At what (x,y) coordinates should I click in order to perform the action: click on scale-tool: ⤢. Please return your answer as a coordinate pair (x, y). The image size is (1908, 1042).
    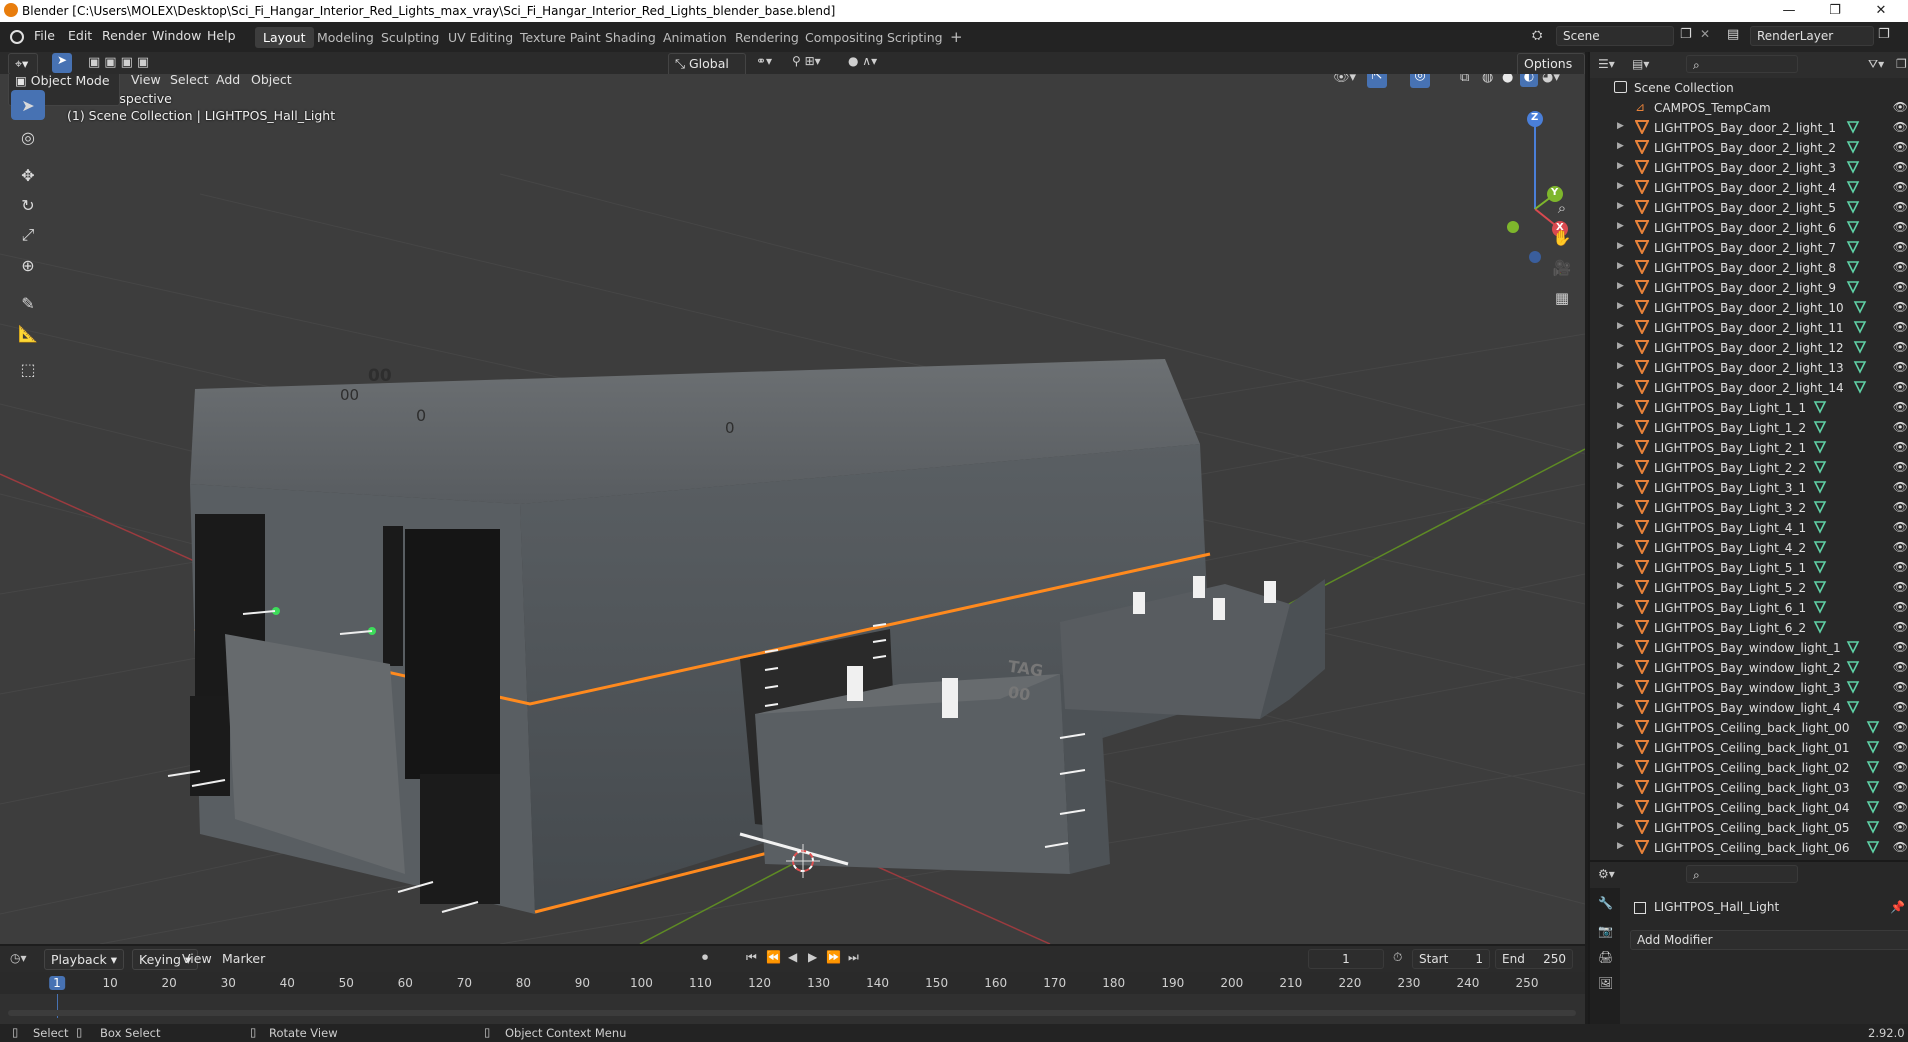
    Looking at the image, I should click on (28, 235).